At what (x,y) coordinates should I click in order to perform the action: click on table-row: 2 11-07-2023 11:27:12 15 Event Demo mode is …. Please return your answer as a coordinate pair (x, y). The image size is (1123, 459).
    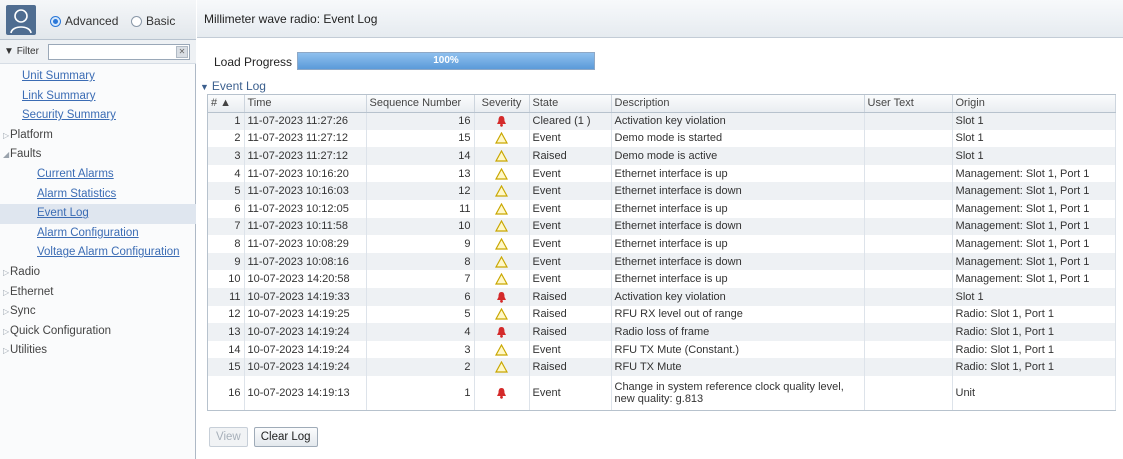
    Looking at the image, I should click on (662, 138).